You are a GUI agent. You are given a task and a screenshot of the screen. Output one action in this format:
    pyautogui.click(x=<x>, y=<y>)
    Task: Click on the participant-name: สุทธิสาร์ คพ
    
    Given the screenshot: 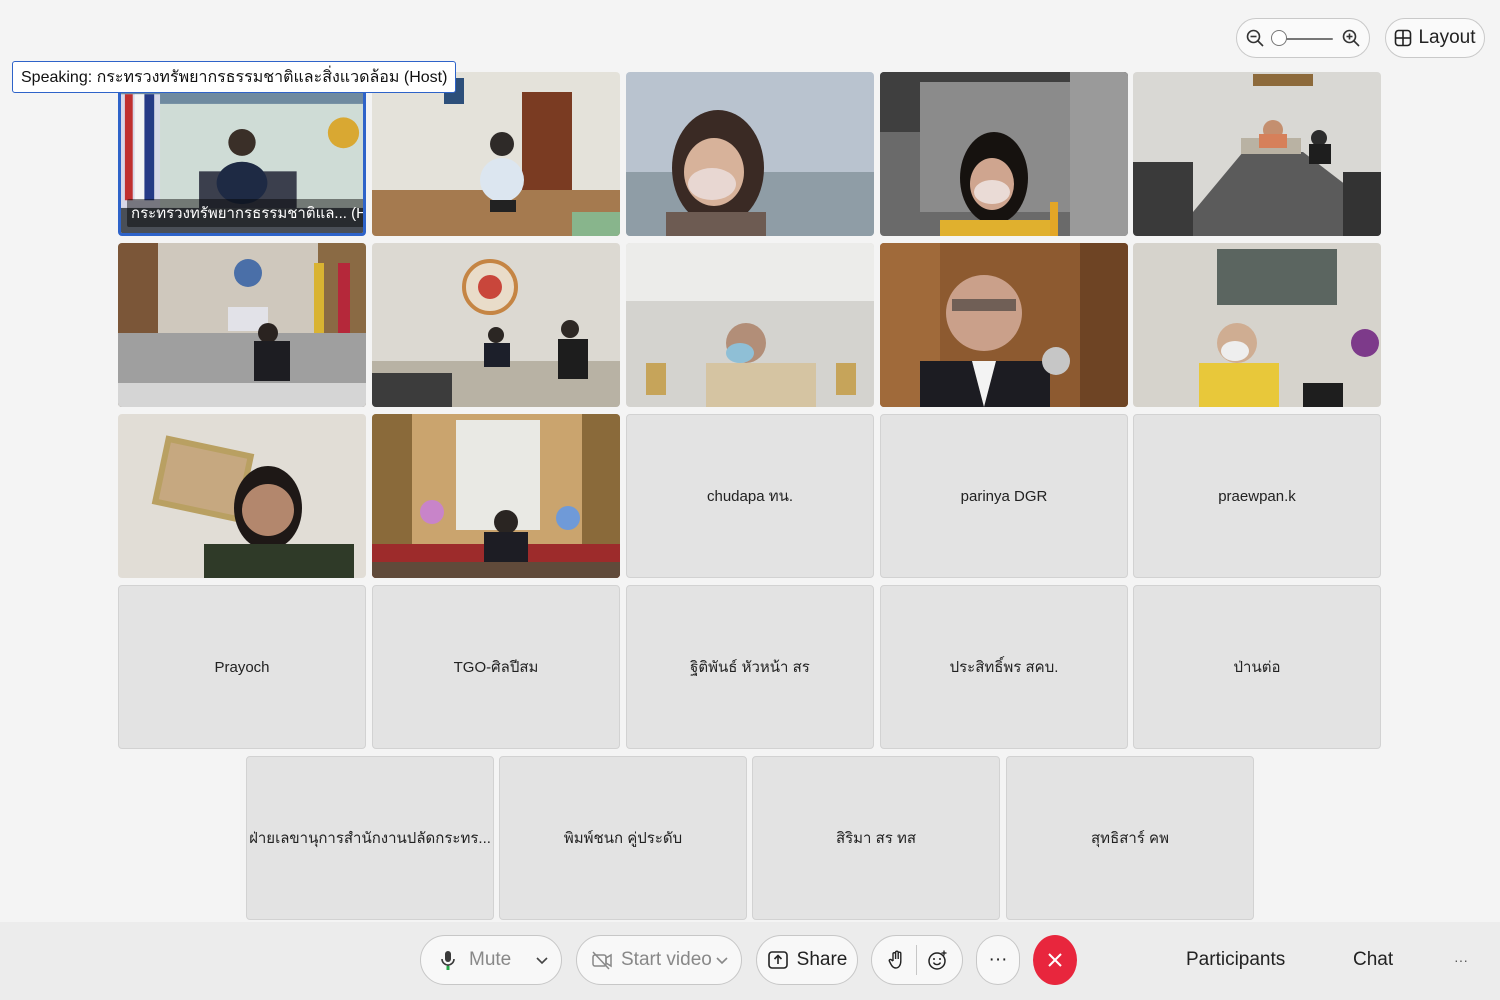 What is the action you would take?
    pyautogui.click(x=1130, y=838)
    